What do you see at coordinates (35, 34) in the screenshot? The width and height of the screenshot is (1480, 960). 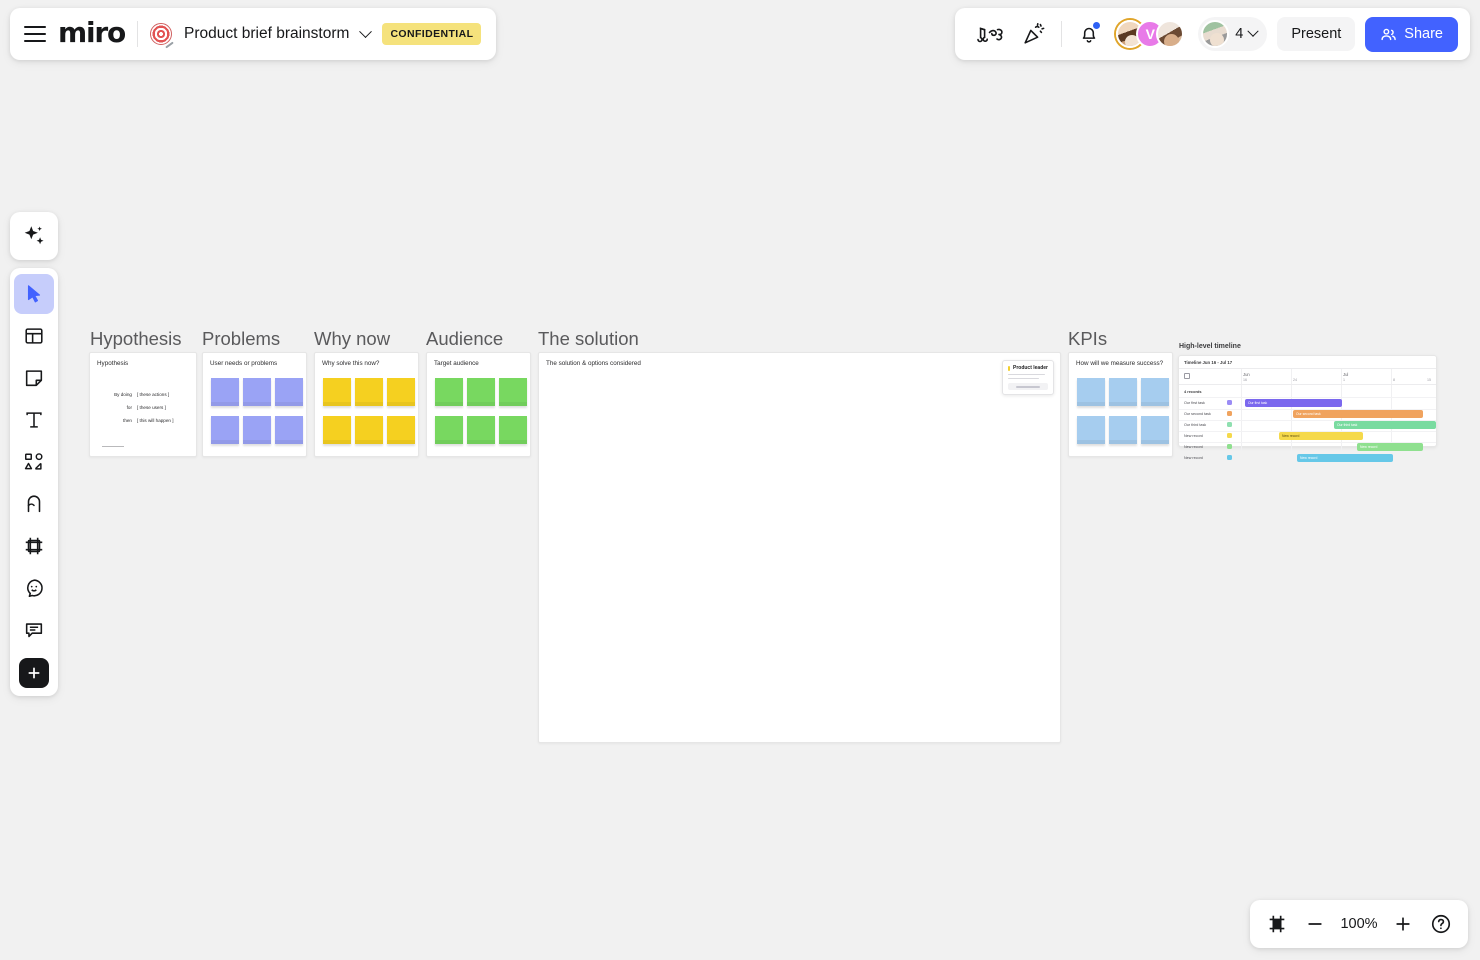 I see `hamburger-icon` at bounding box center [35, 34].